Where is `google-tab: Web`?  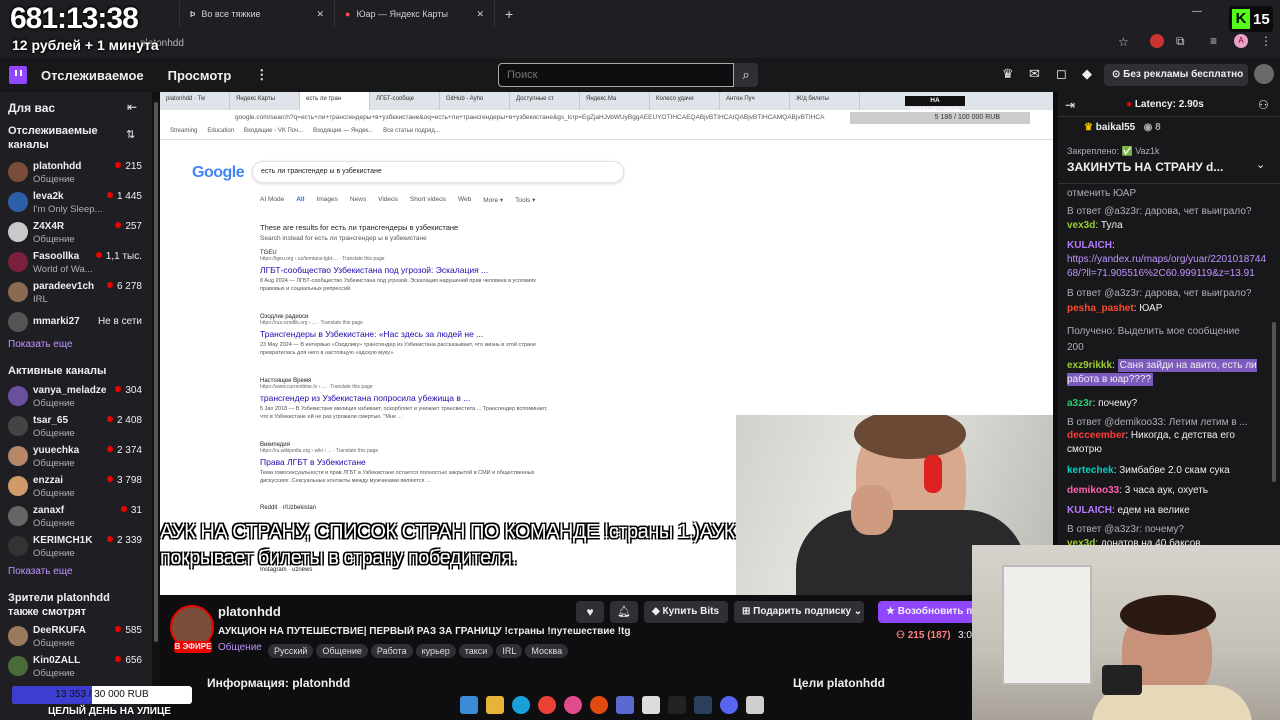 google-tab: Web is located at coordinates (465, 199).